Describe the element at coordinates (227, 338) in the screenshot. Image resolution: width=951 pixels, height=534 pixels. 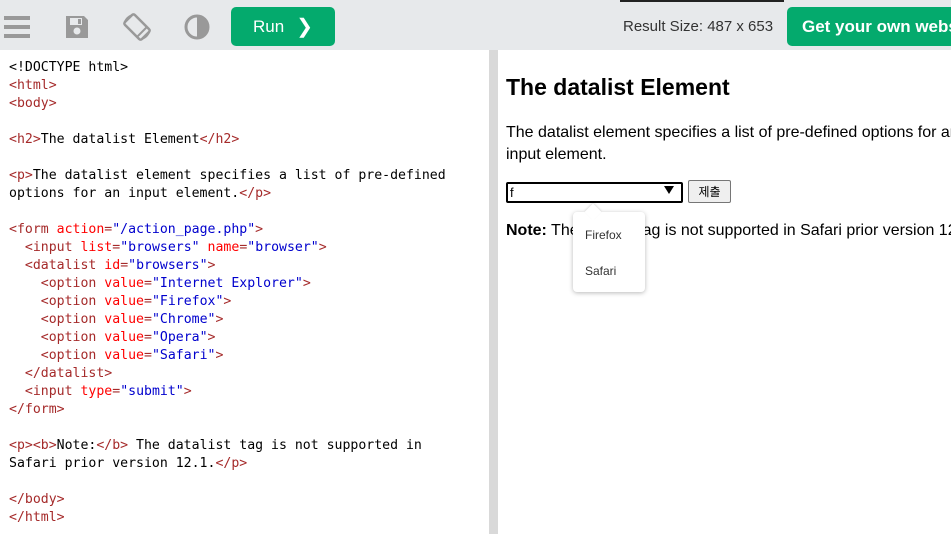
I see `code-line: <option value="Opera">` at that location.